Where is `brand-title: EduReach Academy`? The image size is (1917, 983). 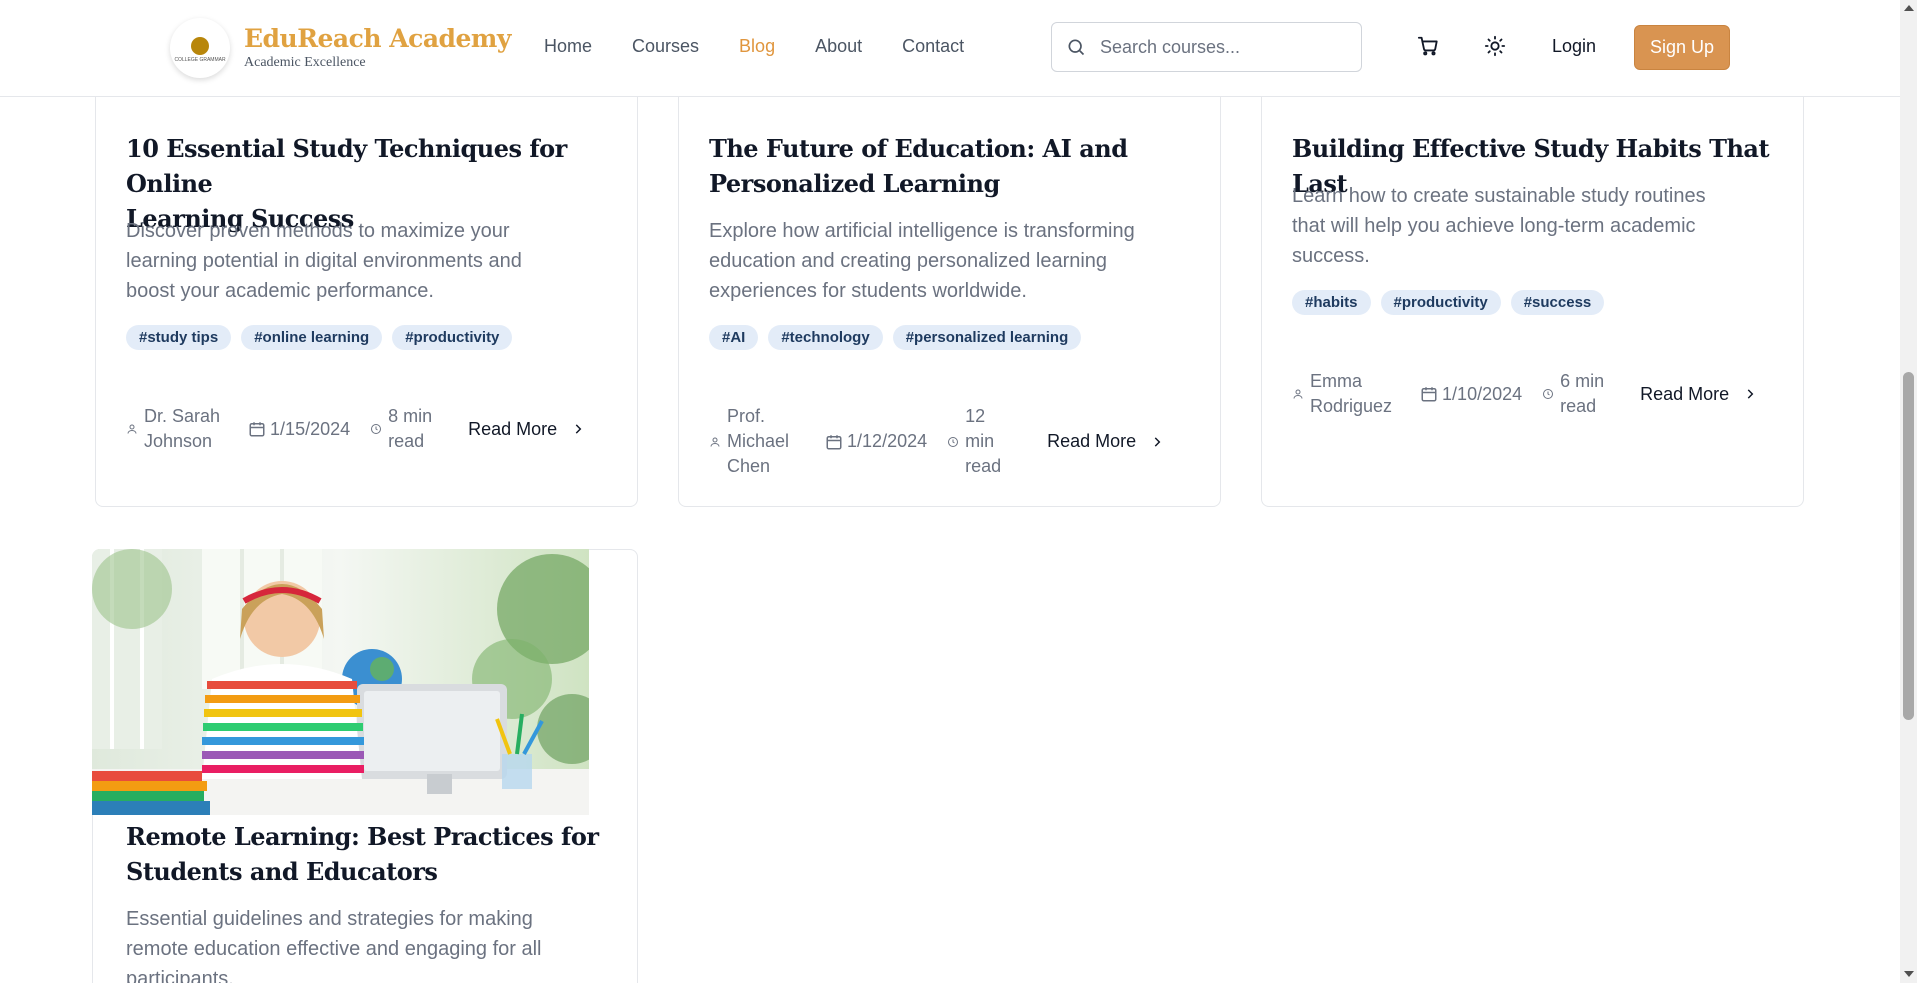
brand-title: EduReach Academy is located at coordinates (377, 38).